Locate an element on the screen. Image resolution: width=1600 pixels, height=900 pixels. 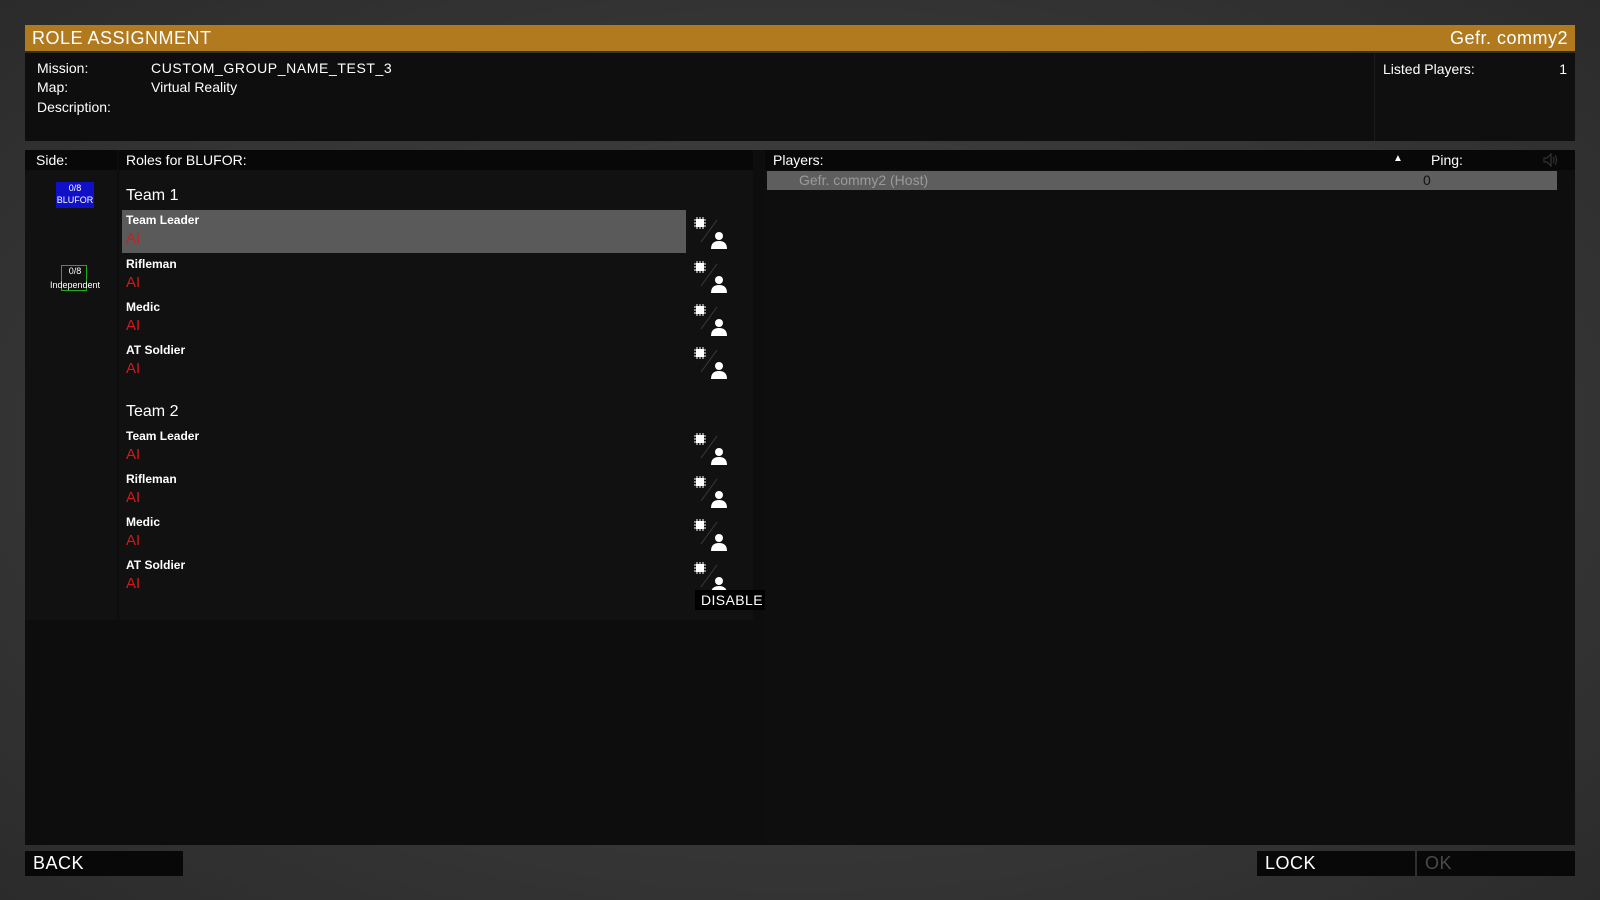
role-team2-at-soldier: AT Soldier AI is located at coordinates (404, 572).